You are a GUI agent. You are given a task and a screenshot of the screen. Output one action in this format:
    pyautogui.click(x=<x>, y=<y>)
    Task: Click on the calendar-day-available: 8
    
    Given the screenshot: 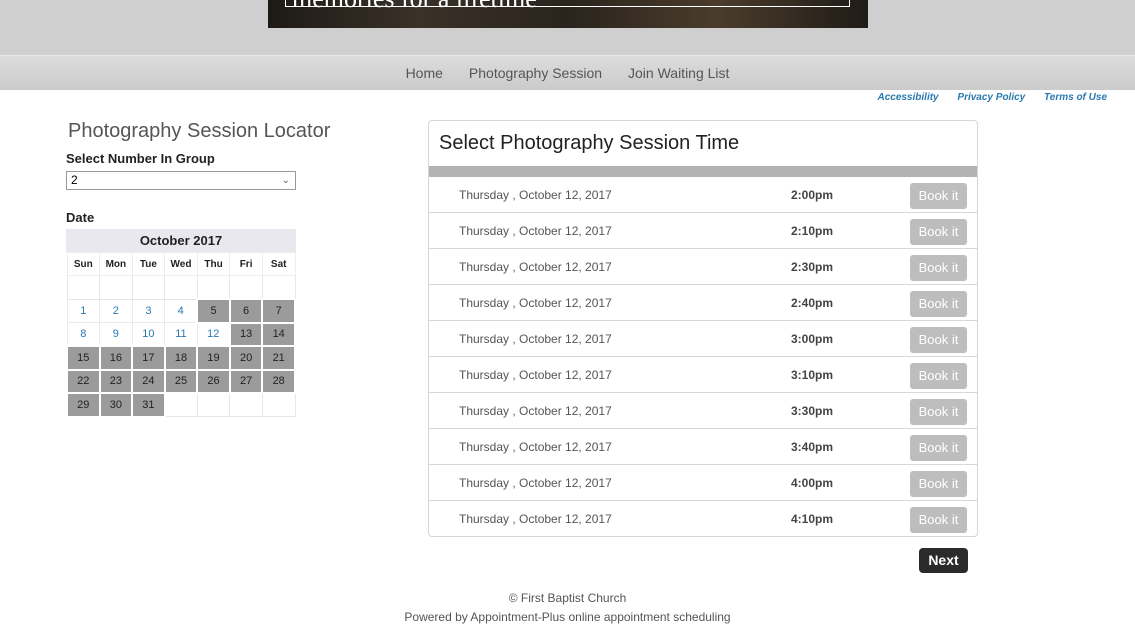 What is the action you would take?
    pyautogui.click(x=83, y=334)
    